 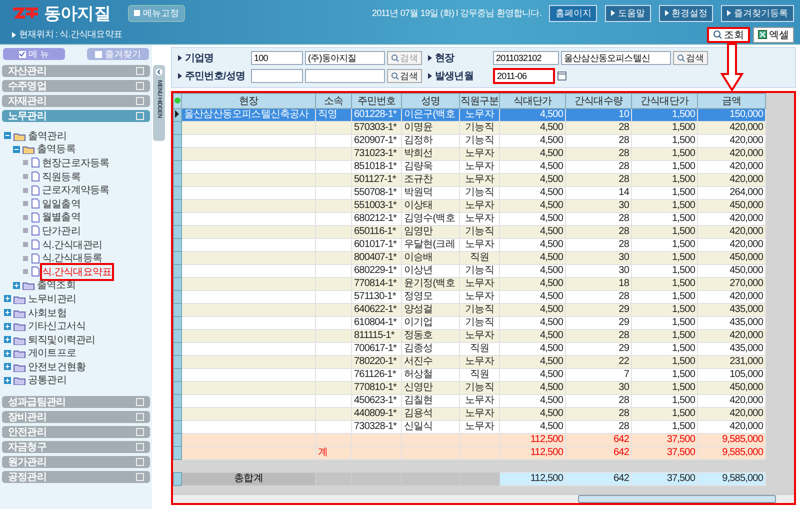 I want to click on field-label: 발생년월, so click(x=454, y=76).